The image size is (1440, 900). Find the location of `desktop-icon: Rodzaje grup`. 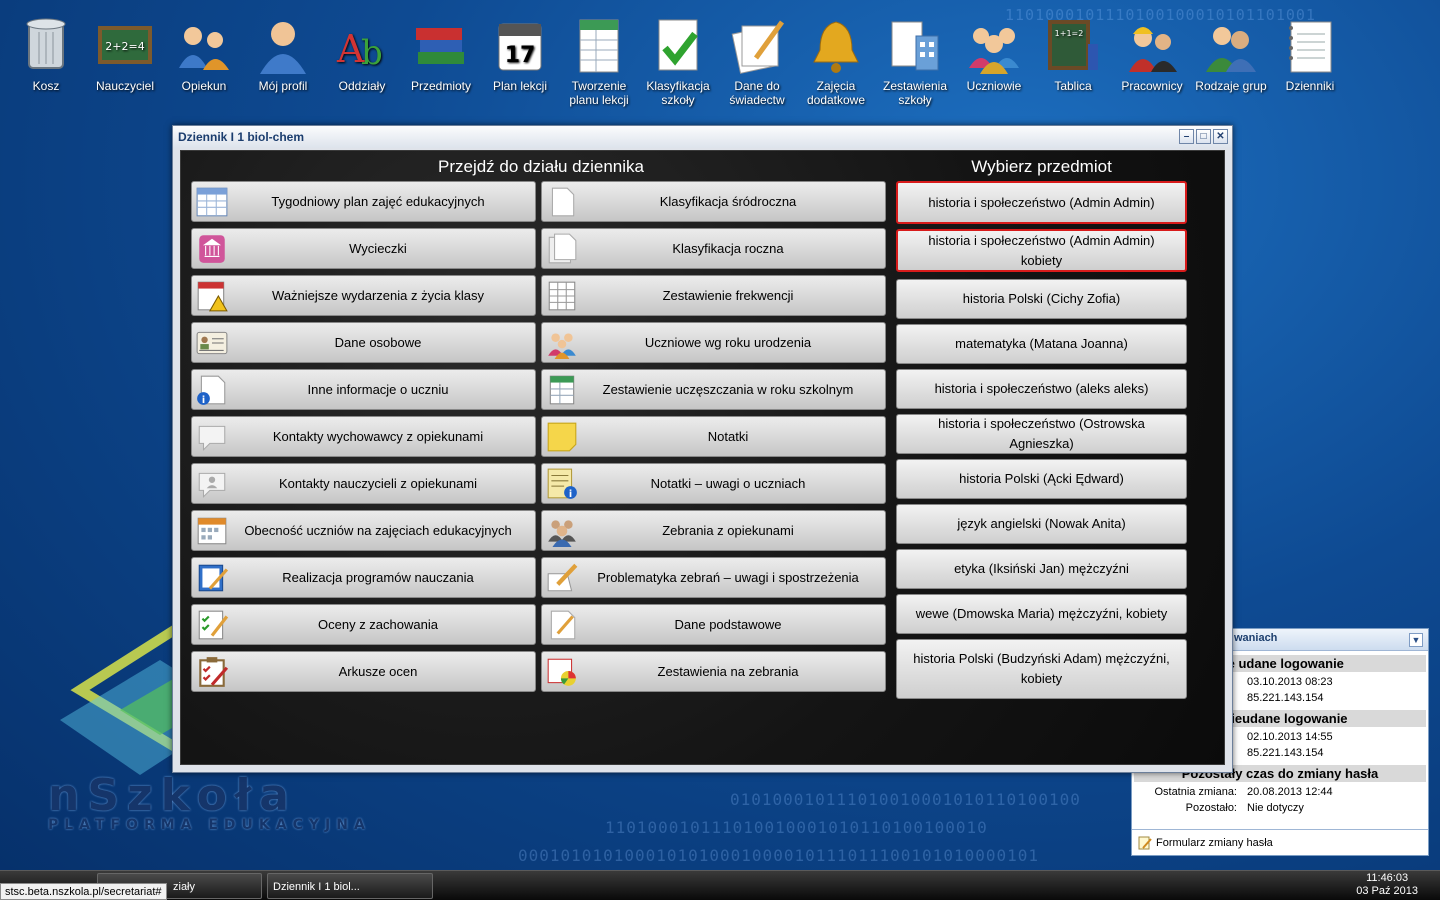

desktop-icon: Rodzaje grup is located at coordinates (1231, 53).